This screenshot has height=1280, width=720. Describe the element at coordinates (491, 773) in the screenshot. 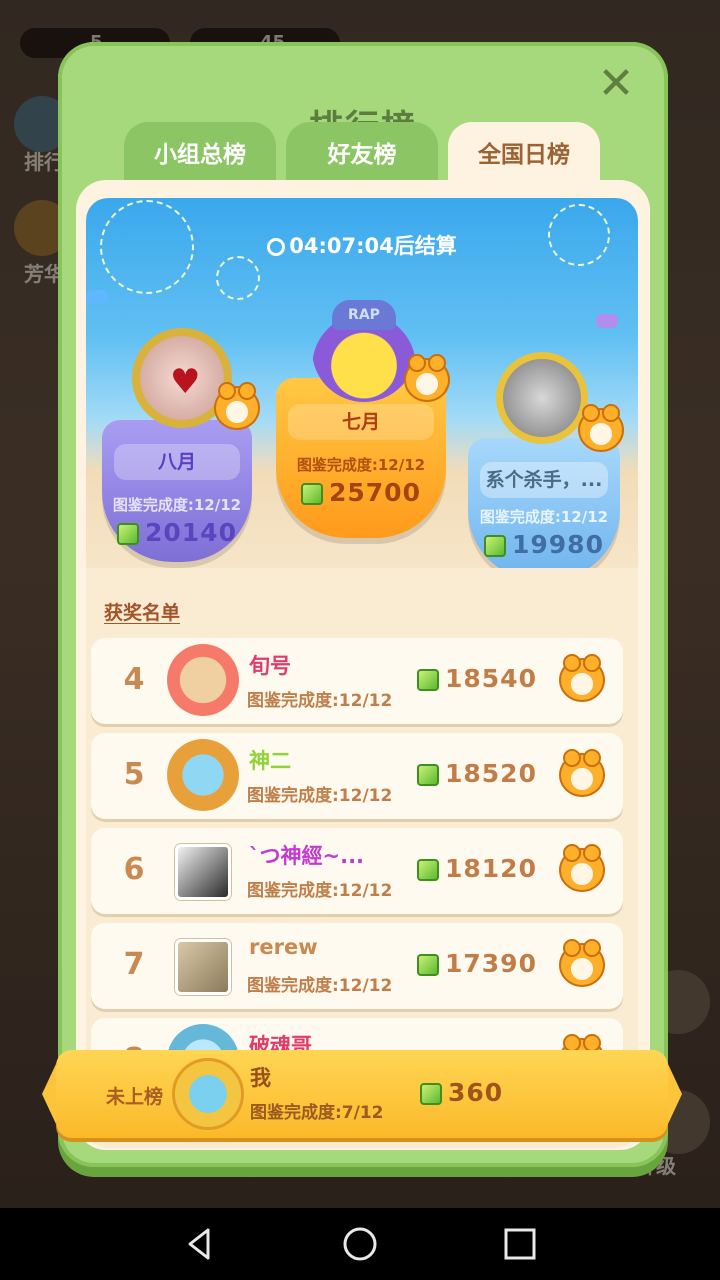

I see `score-value: 18520` at that location.